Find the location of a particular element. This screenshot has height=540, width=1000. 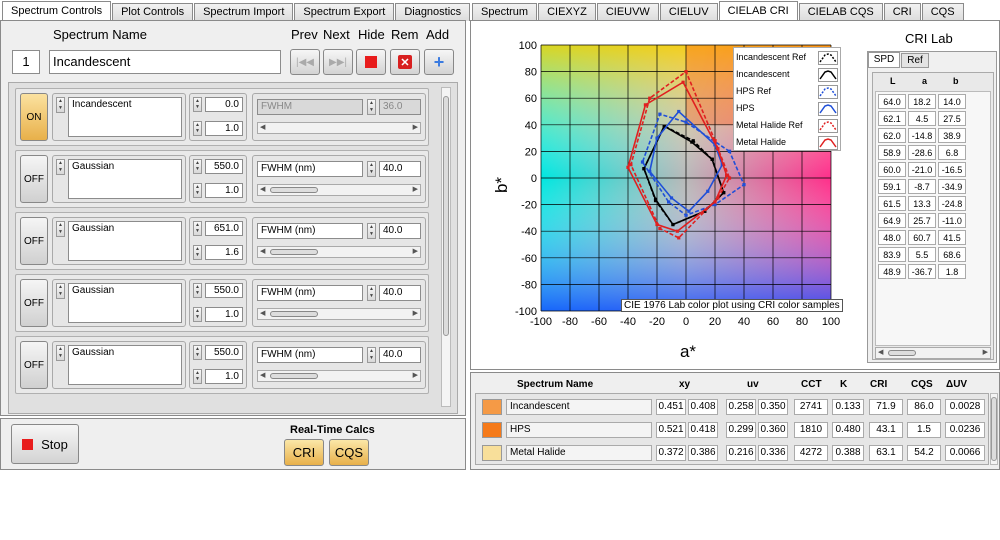

tab-spectrum-import: Spectrum Import is located at coordinates (244, 12).